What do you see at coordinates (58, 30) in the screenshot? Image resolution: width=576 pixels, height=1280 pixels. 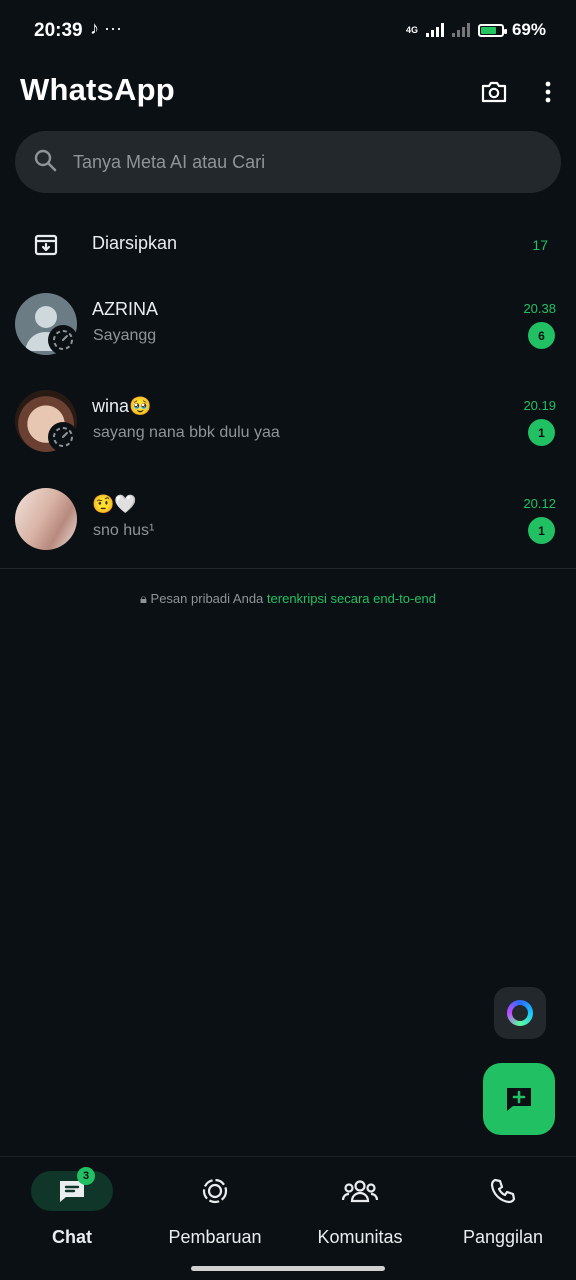 I see `status-time: 20:39` at bounding box center [58, 30].